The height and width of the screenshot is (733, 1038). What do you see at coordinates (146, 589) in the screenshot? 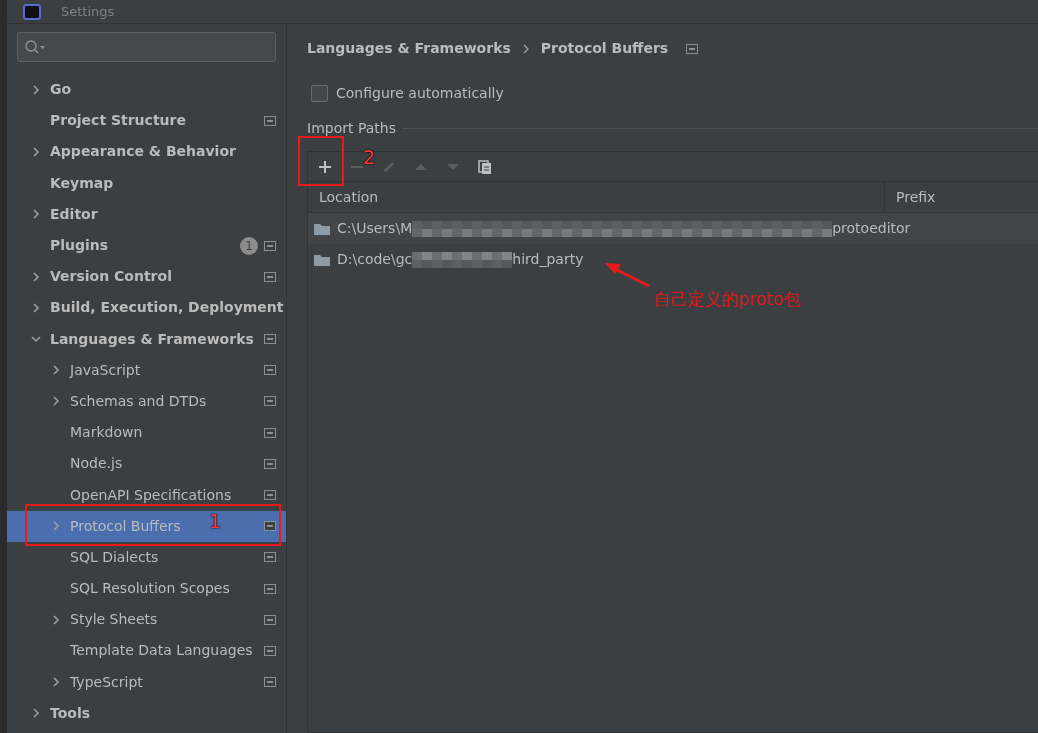
I see `sidebar-item: SQL Resolution Scopes` at bounding box center [146, 589].